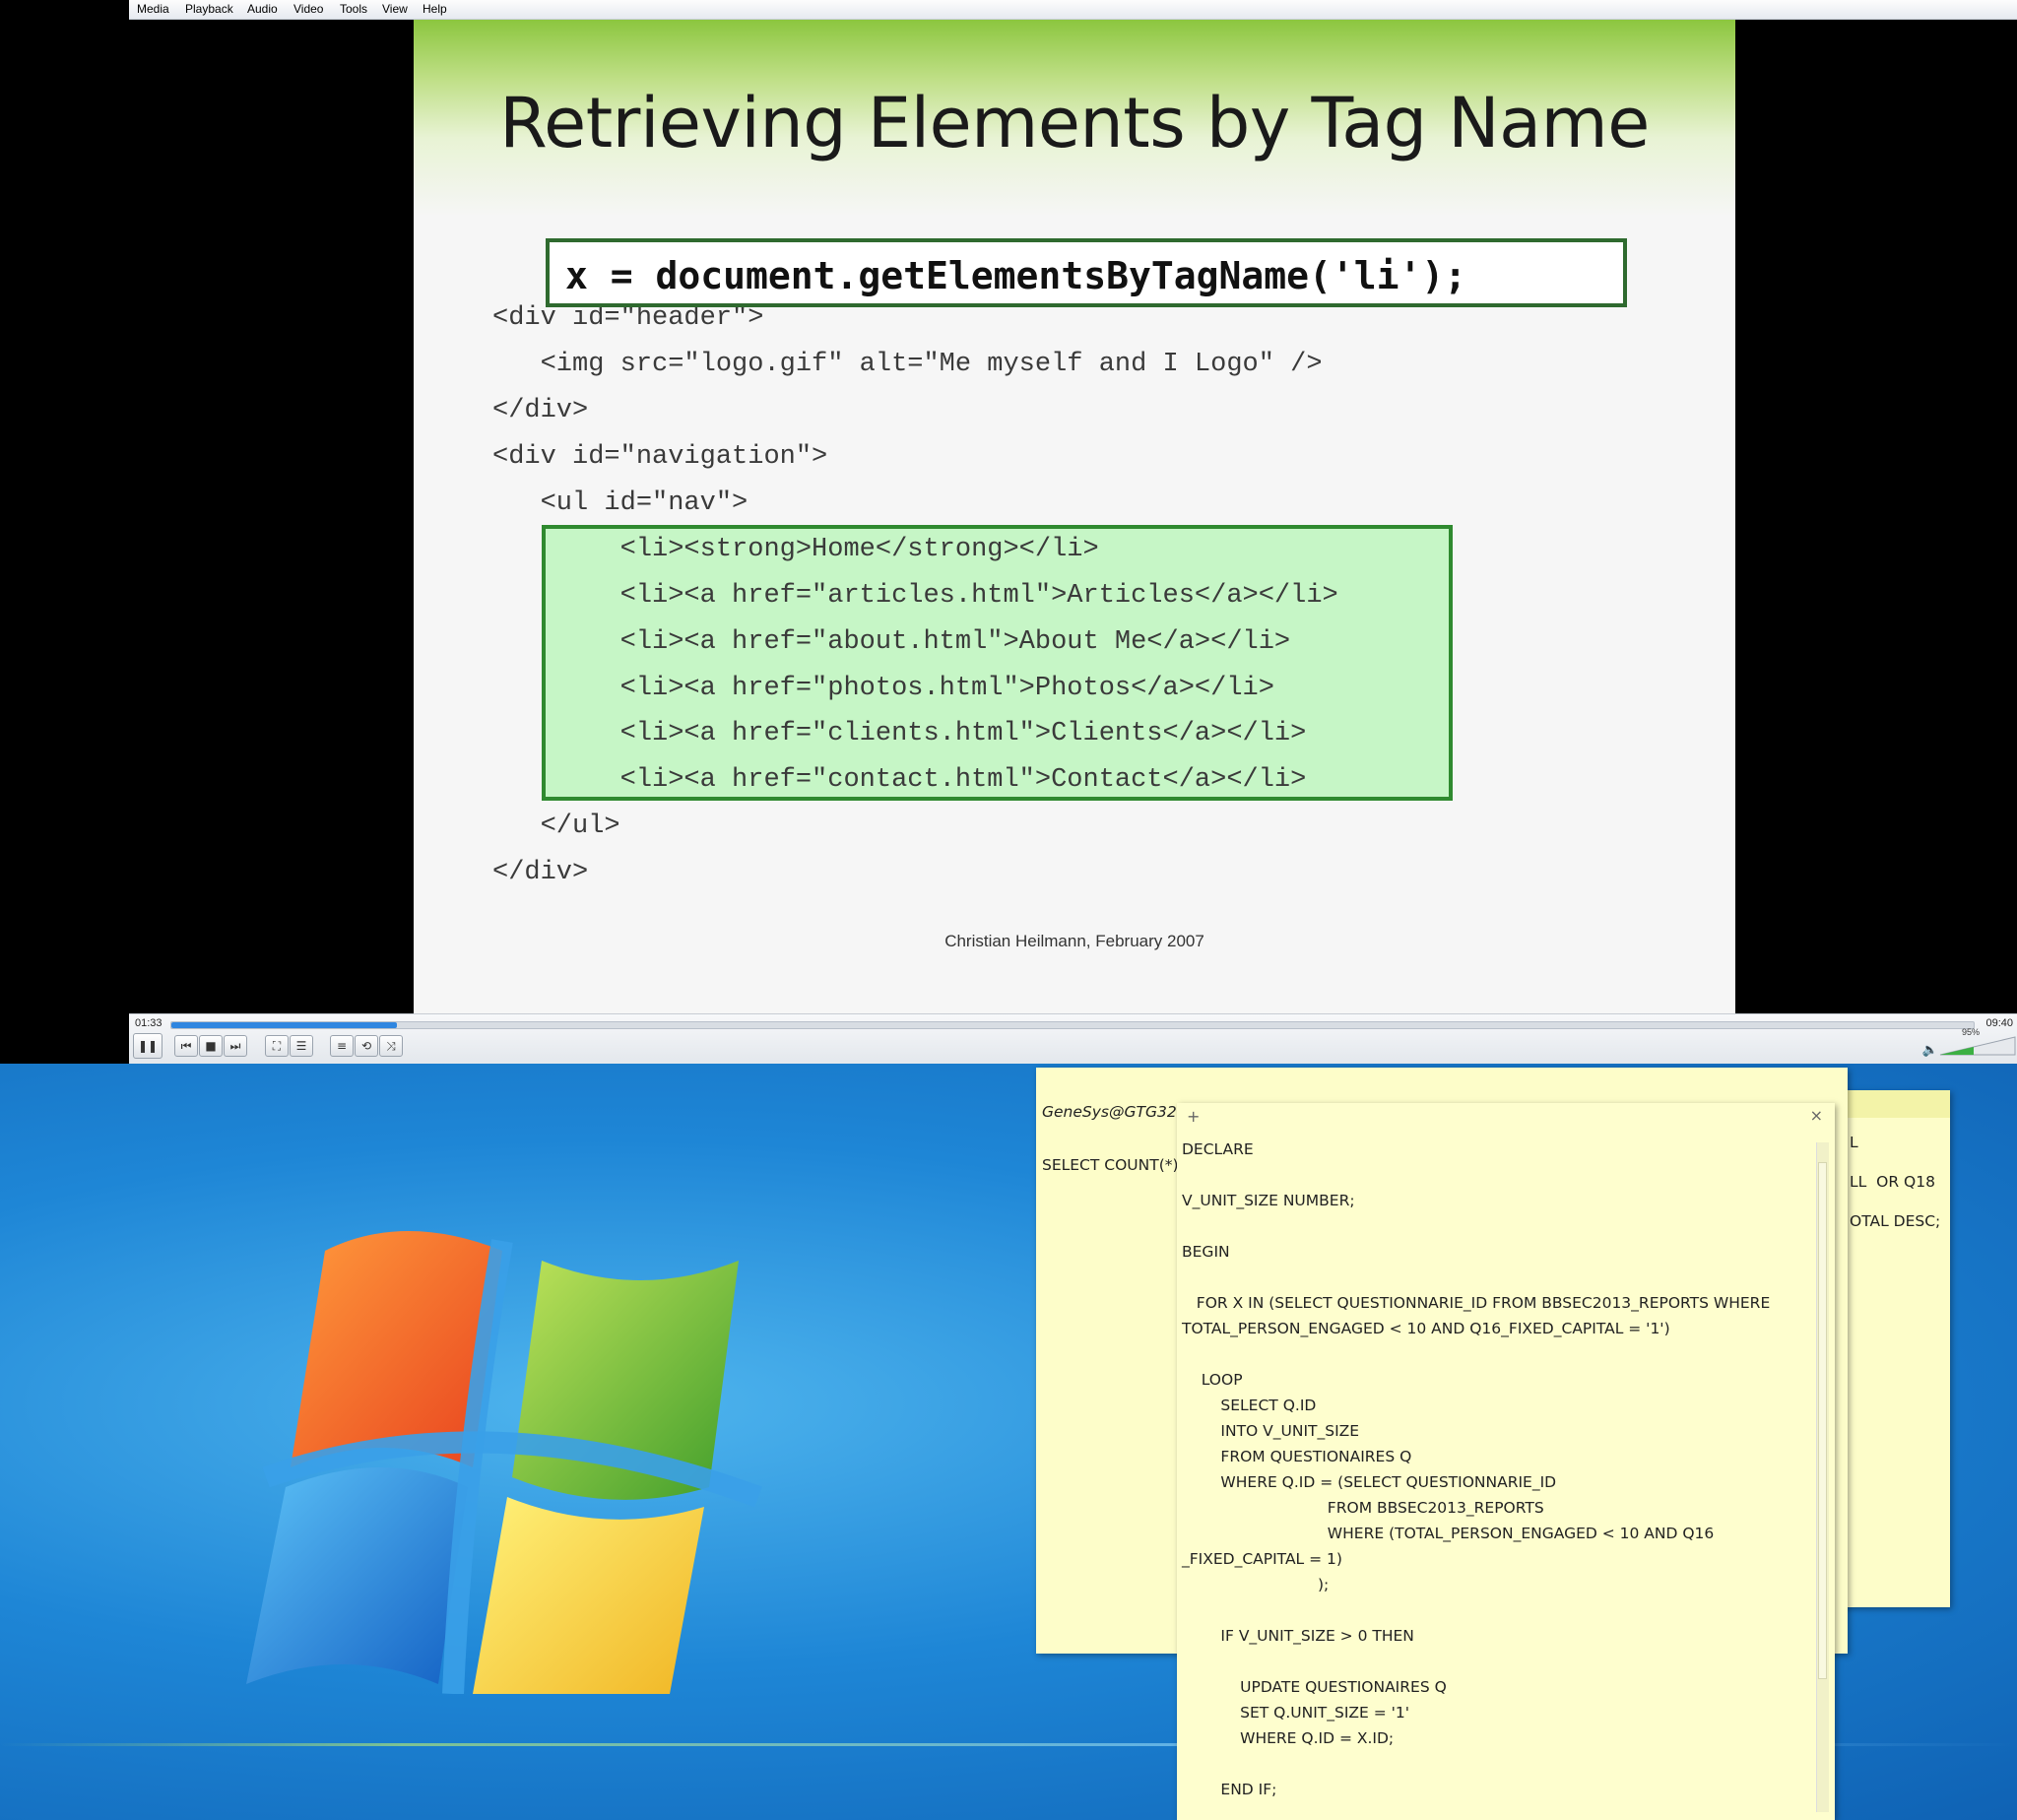 This screenshot has height=1820, width=2017. Describe the element at coordinates (395, 9) in the screenshot. I see `menu-view: View` at that location.